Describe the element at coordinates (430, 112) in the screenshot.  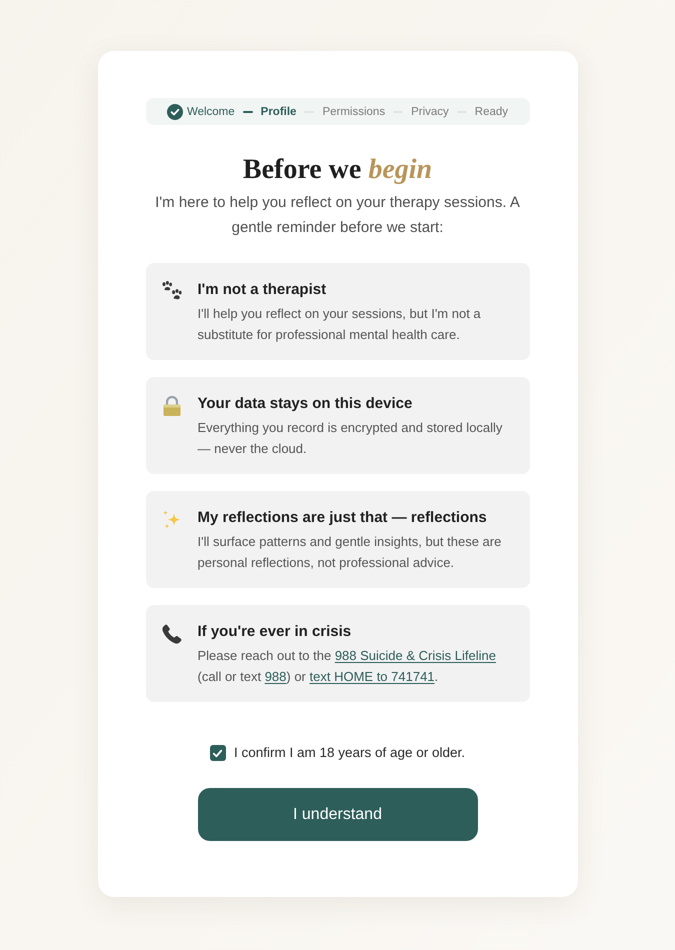
I see `step-label: Privacy` at that location.